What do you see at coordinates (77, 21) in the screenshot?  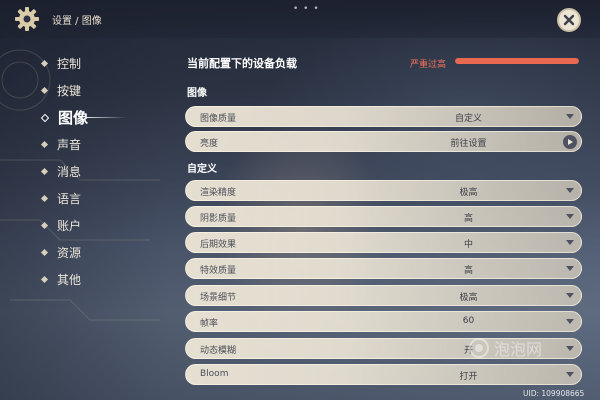 I see `breadcrumb: 设置 / 图像` at bounding box center [77, 21].